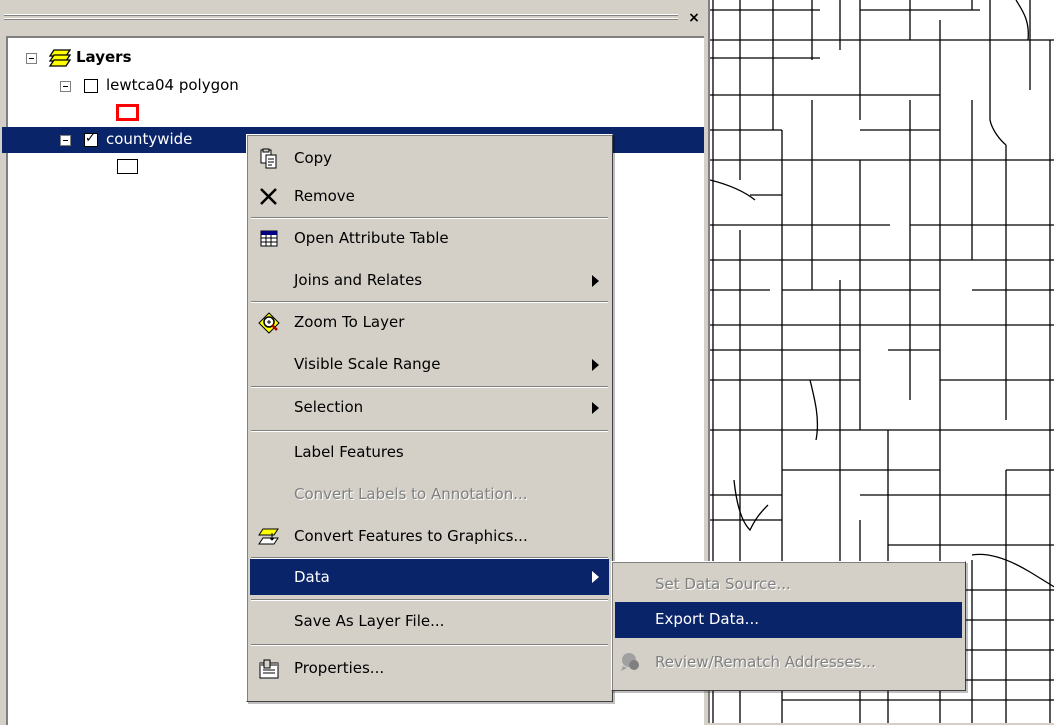 This screenshot has height=725, width=1054. What do you see at coordinates (371, 238) in the screenshot?
I see `menu-item-label: Open Attribute Table` at bounding box center [371, 238].